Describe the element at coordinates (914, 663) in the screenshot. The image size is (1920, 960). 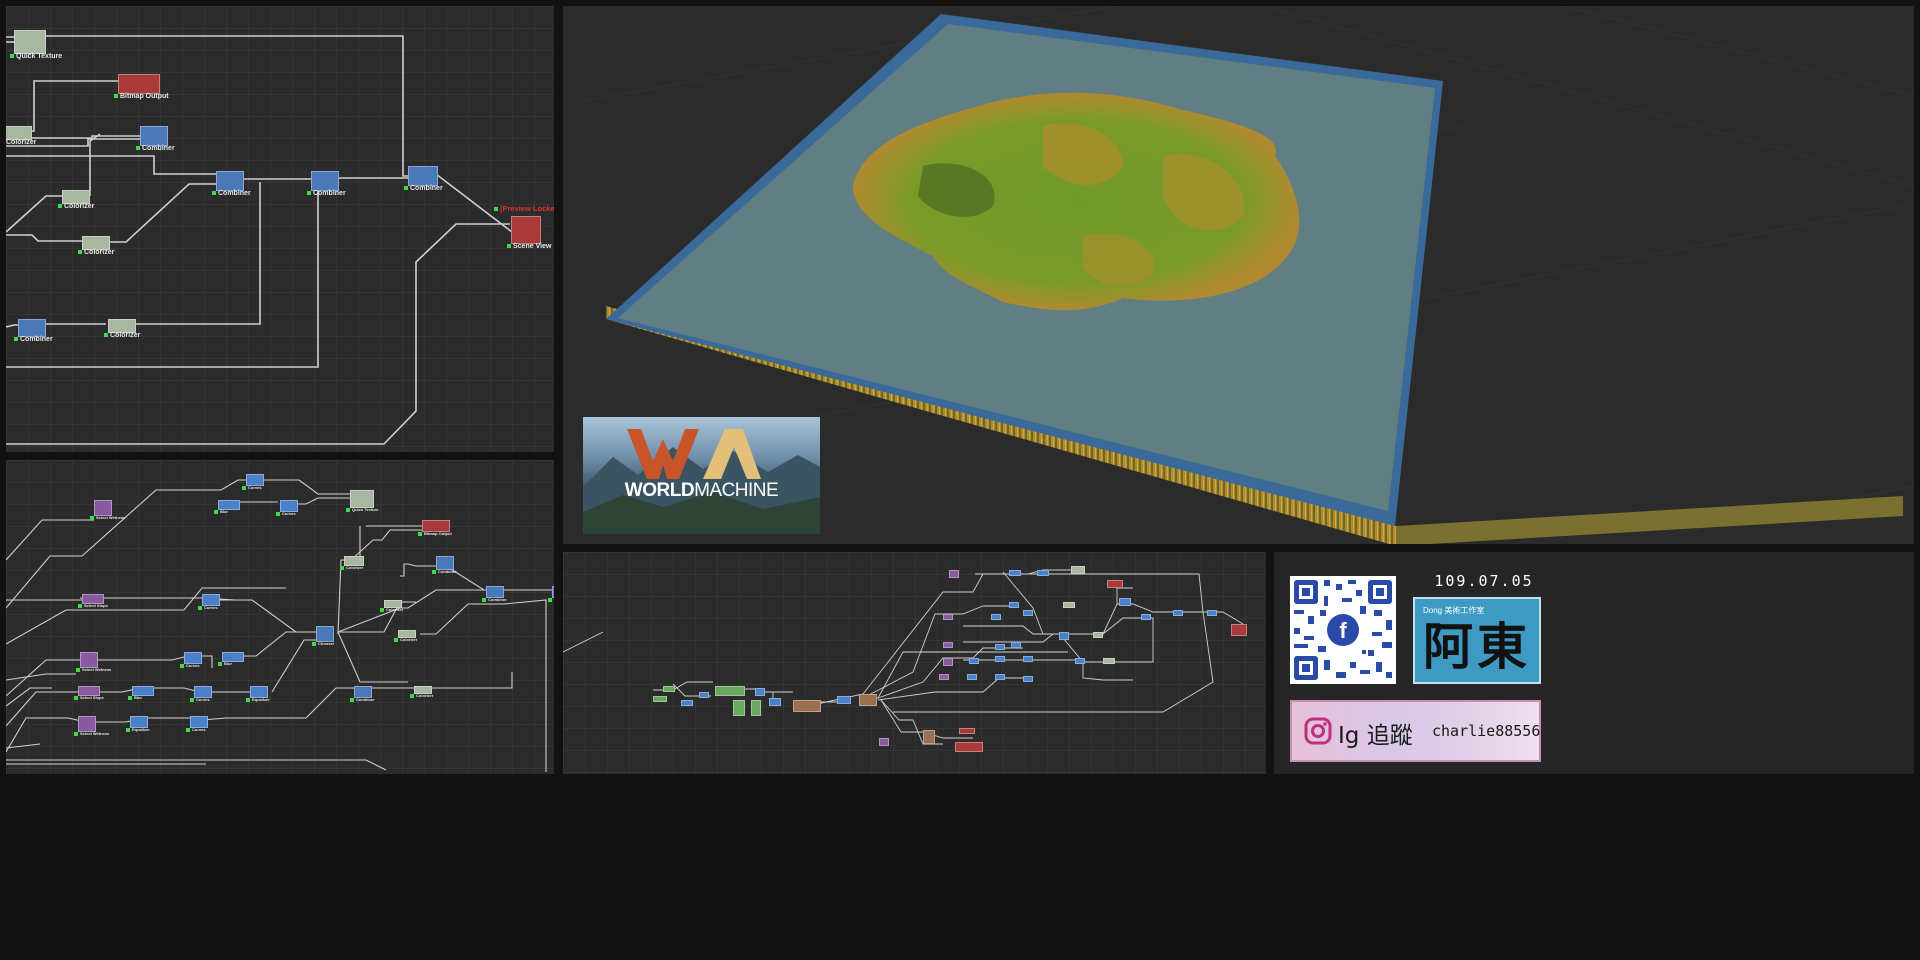
I see `overview-node-graph` at that location.